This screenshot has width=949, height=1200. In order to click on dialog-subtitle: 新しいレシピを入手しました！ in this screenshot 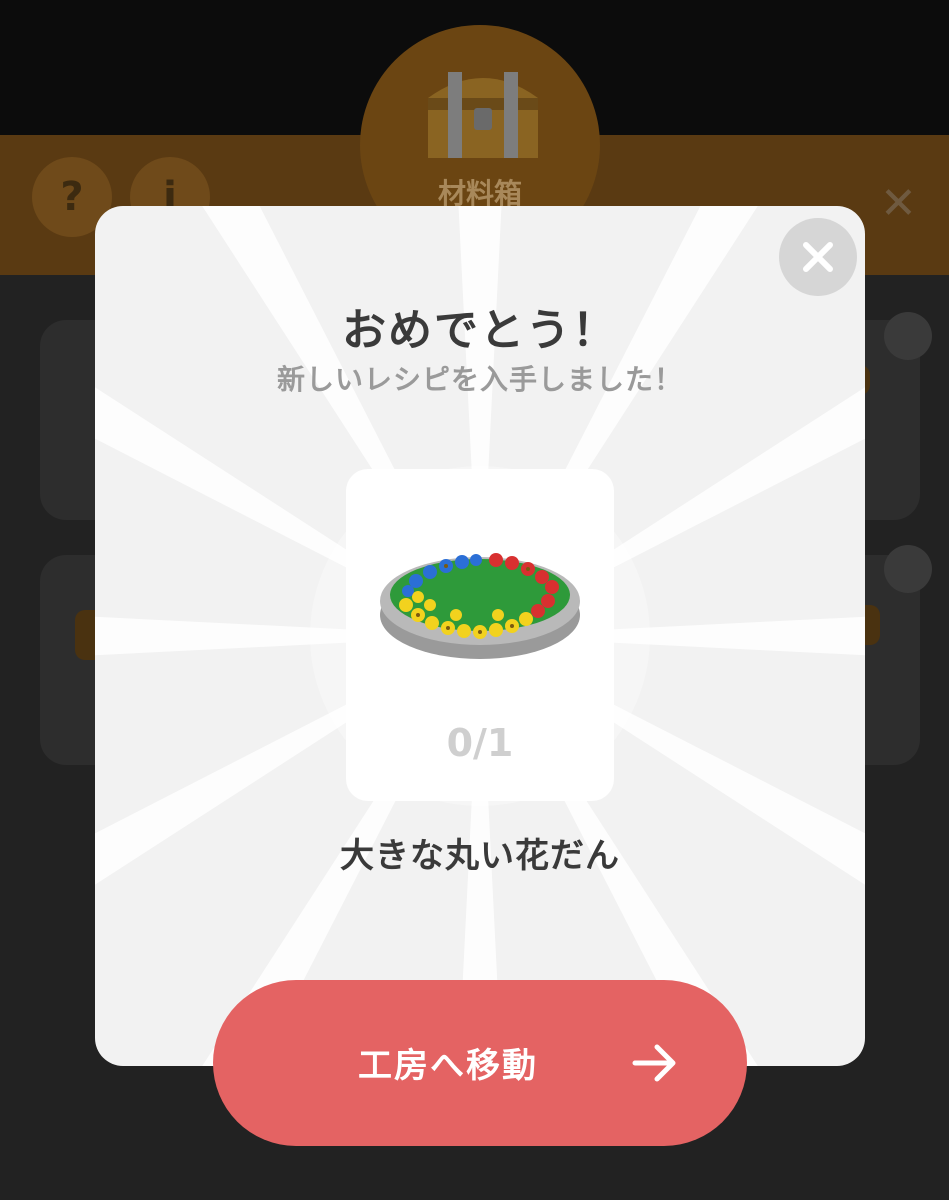, I will do `click(479, 379)`.